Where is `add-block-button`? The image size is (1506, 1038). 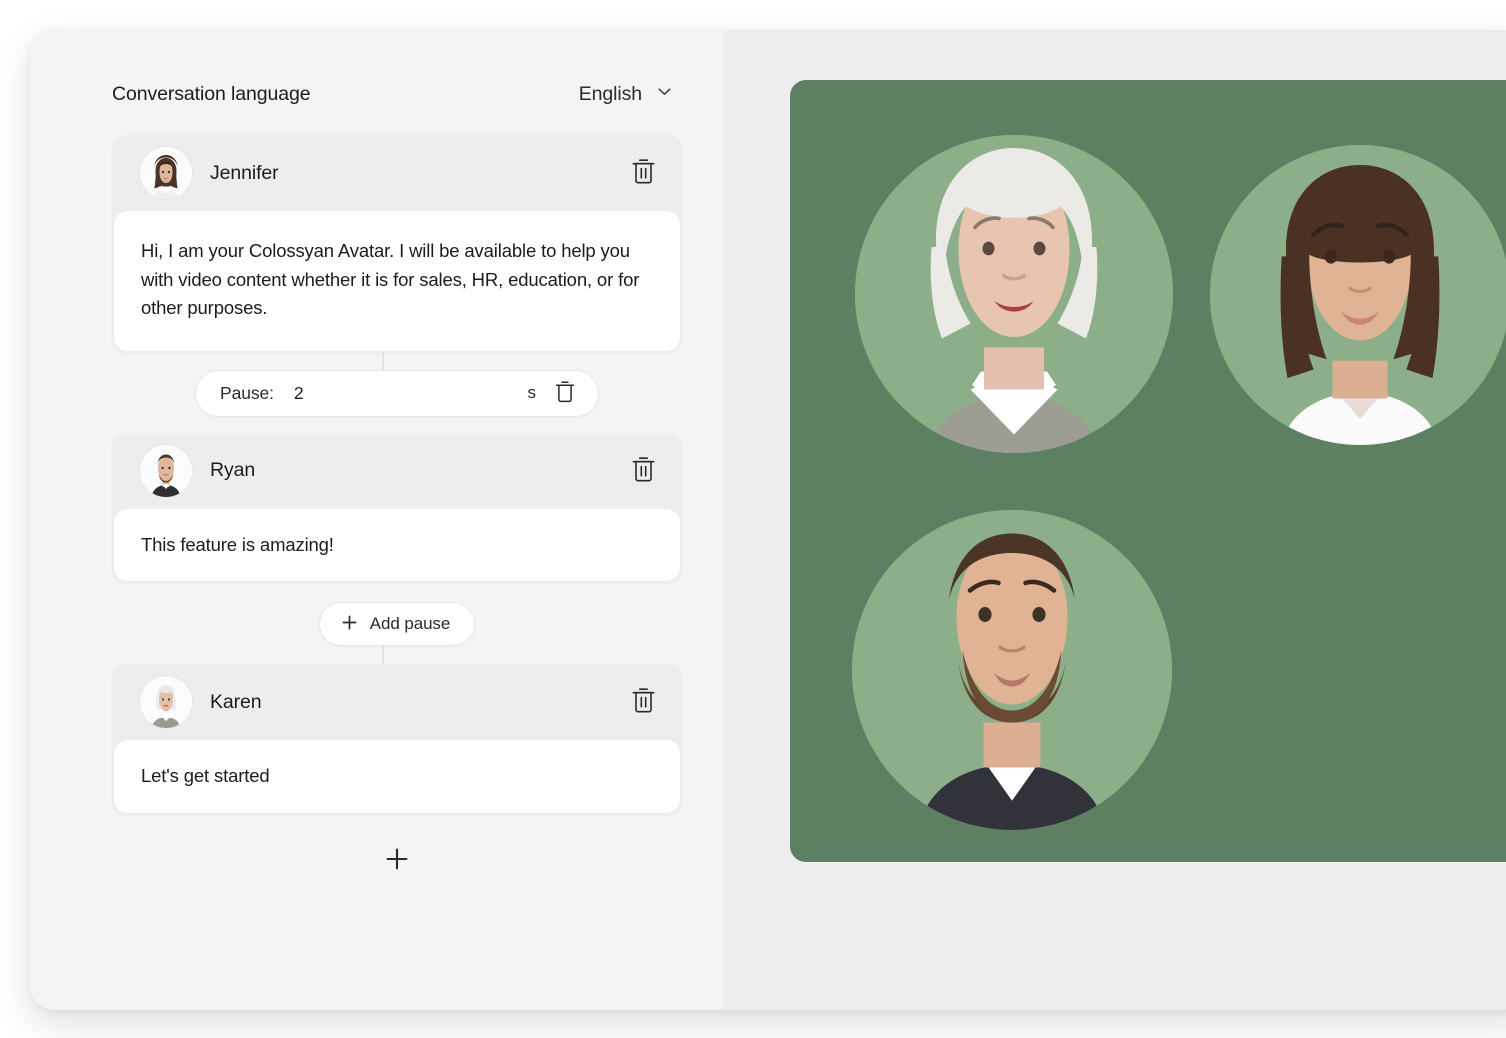
add-block-button is located at coordinates (397, 861).